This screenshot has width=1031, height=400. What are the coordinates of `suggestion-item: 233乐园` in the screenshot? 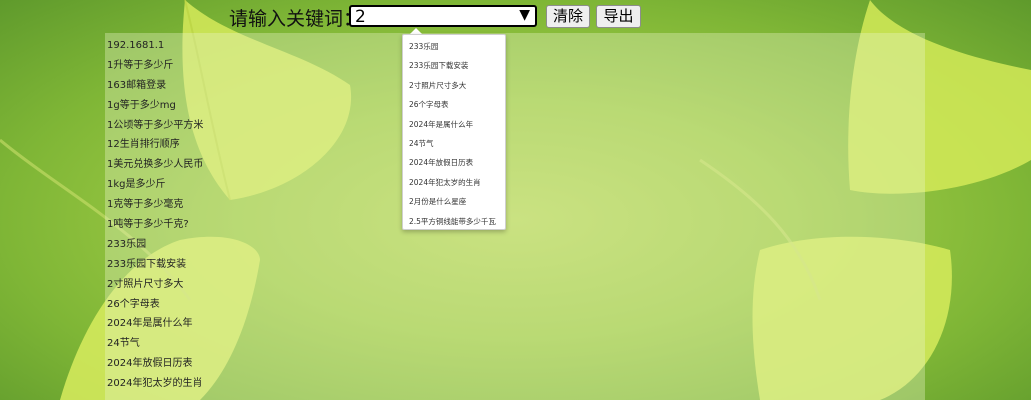 It's located at (454, 48).